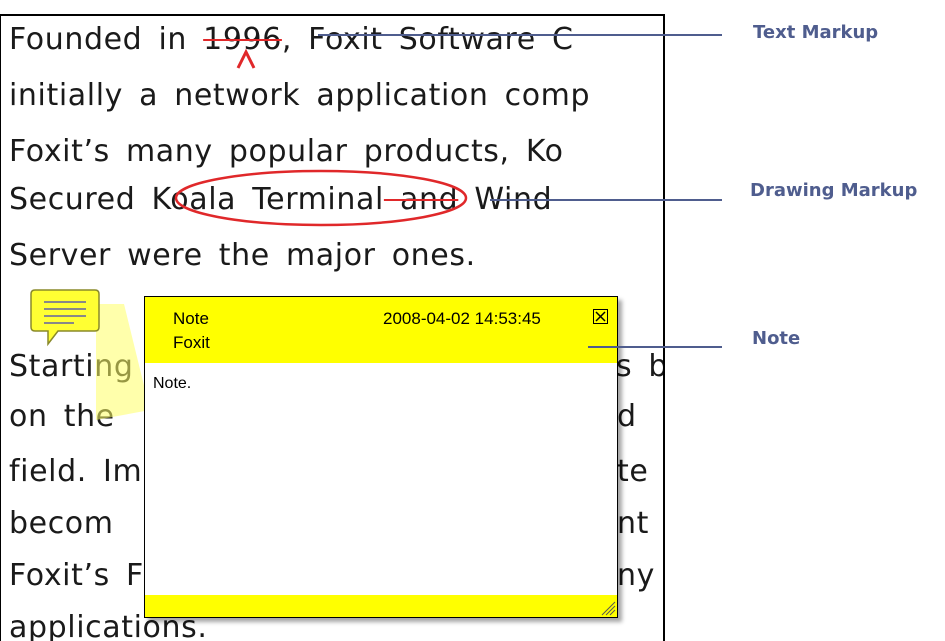 This screenshot has height=641, width=945. I want to click on text-markup-callout: Text Markup, so click(816, 32).